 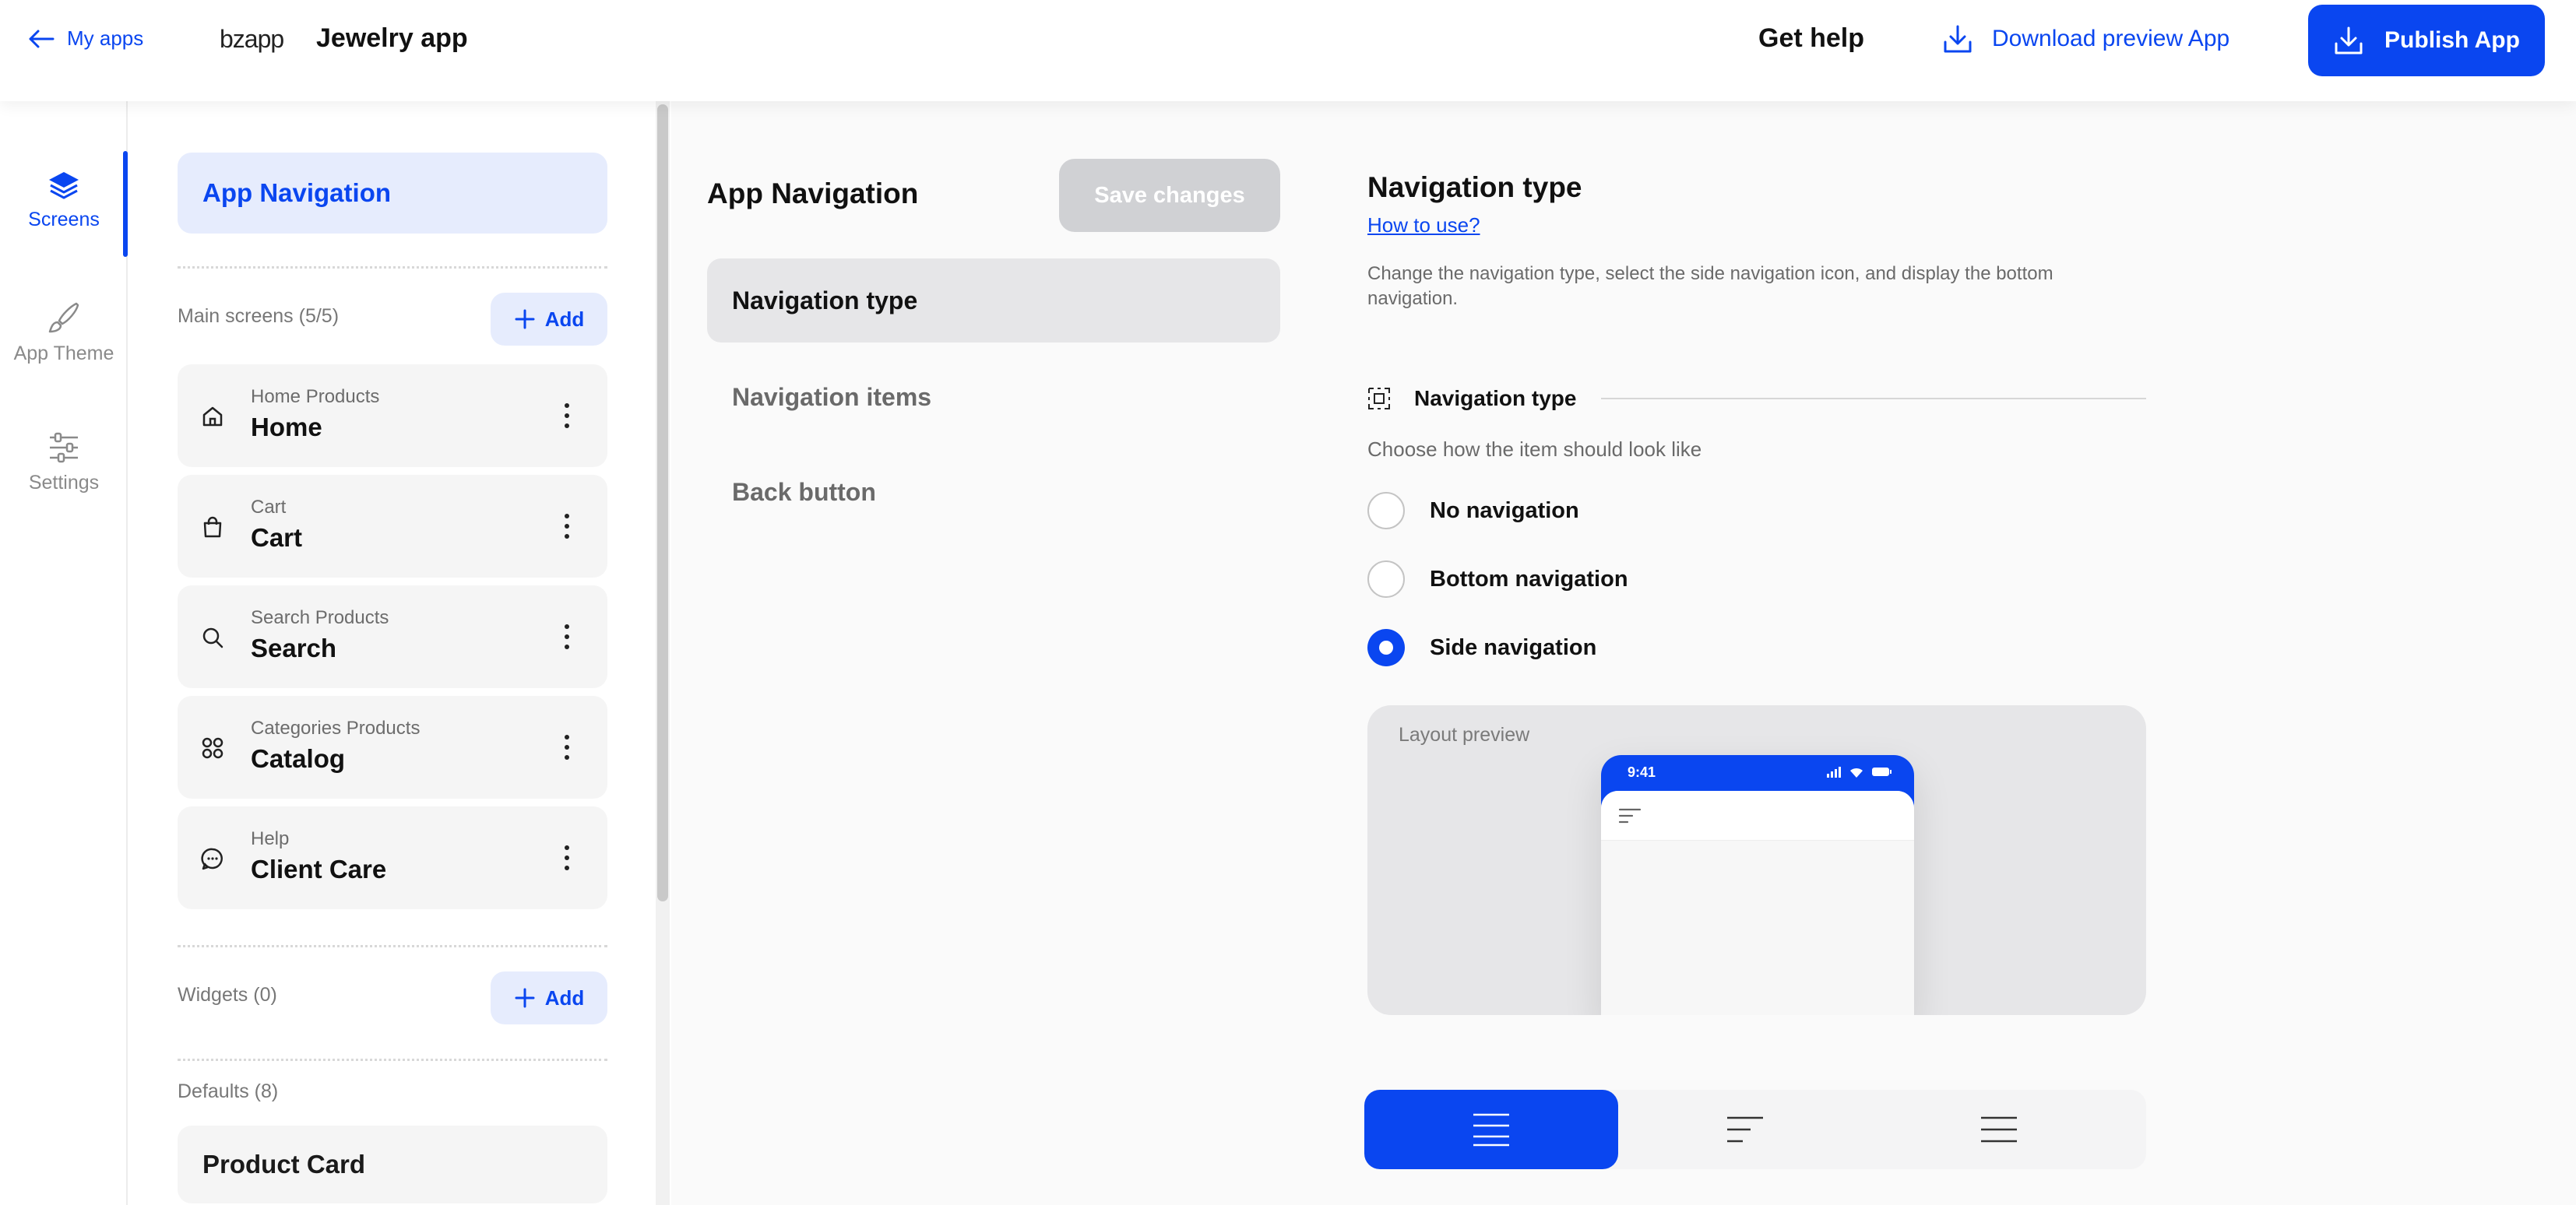 I want to click on rail-label-app-theme: App Theme, so click(x=63, y=353).